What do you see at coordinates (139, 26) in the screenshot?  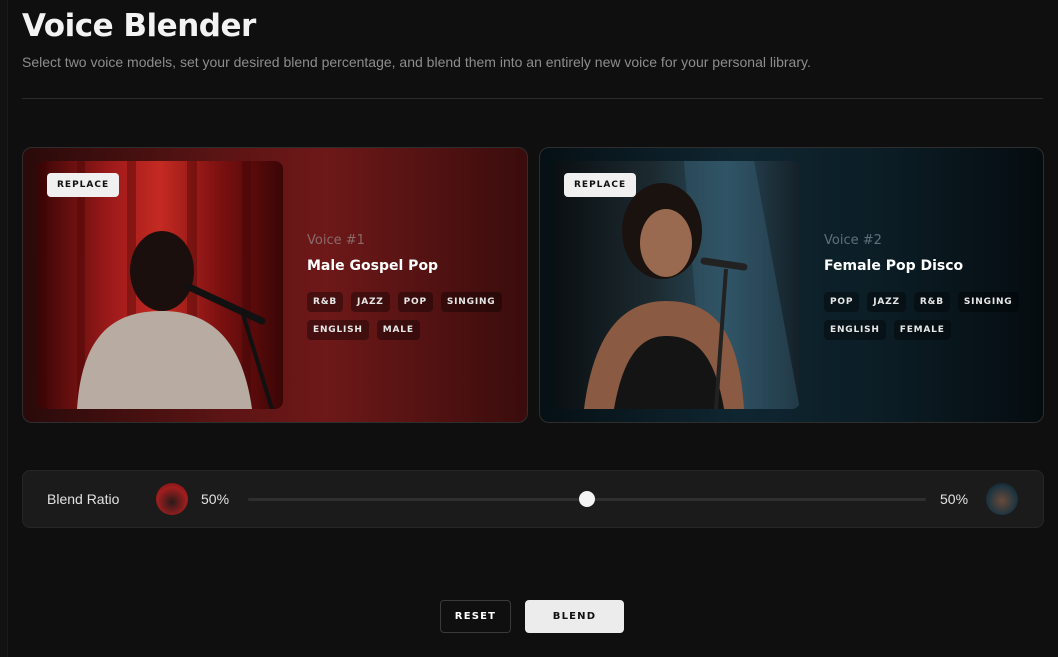 I see `page-title: Voice Blender` at bounding box center [139, 26].